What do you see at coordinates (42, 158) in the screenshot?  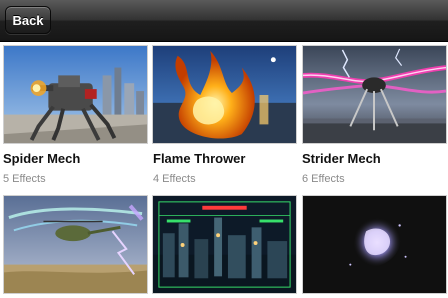 I see `effect-title: Spider Mech` at bounding box center [42, 158].